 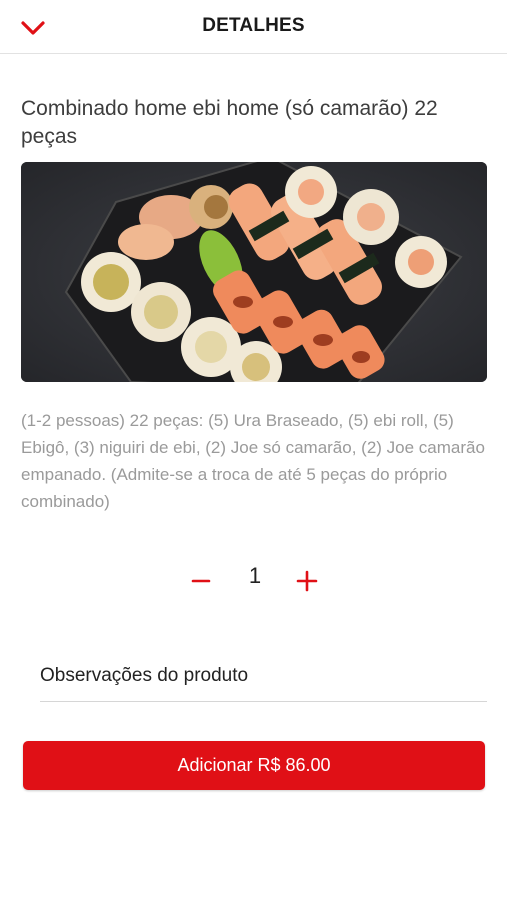 I want to click on header-bar: DETALHES, so click(x=253, y=27).